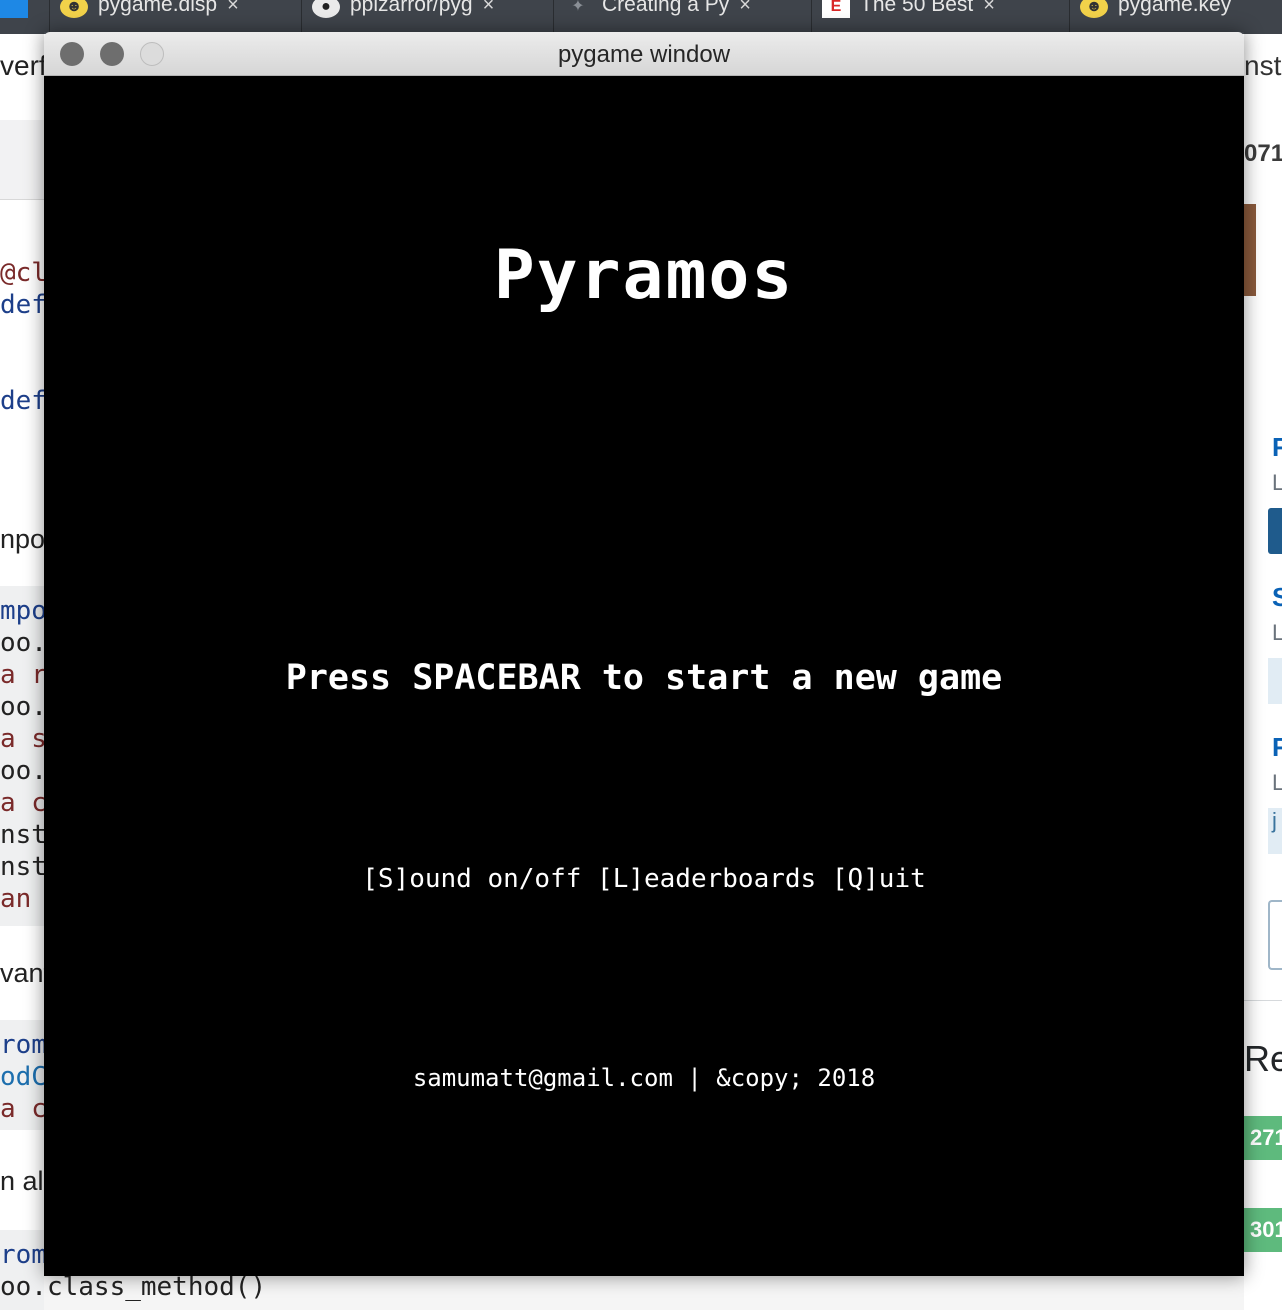 The width and height of the screenshot is (1282, 1310). Describe the element at coordinates (22, 273) in the screenshot. I see `code-line: @cla` at that location.